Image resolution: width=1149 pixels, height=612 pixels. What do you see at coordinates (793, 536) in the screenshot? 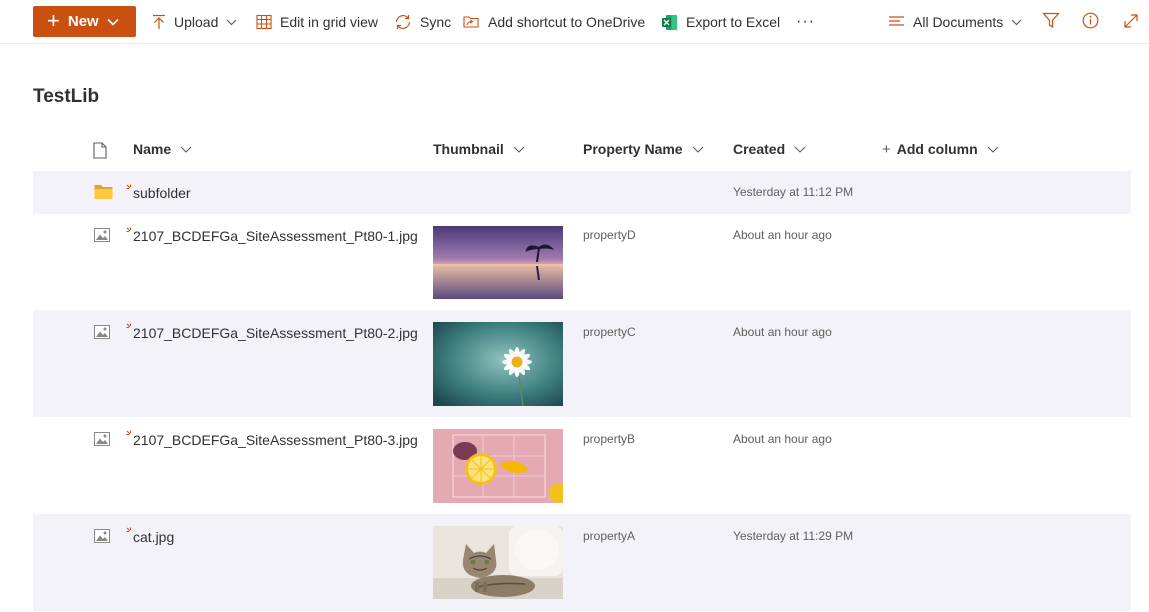
I see `created-date-cell: Yesterday at 11:29 PM` at bounding box center [793, 536].